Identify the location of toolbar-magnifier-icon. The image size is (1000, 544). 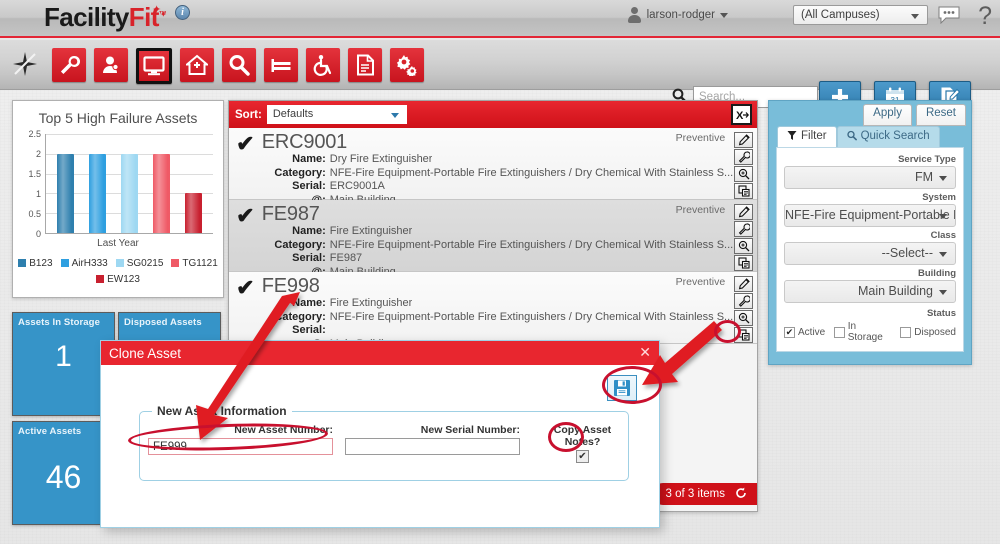
(239, 65).